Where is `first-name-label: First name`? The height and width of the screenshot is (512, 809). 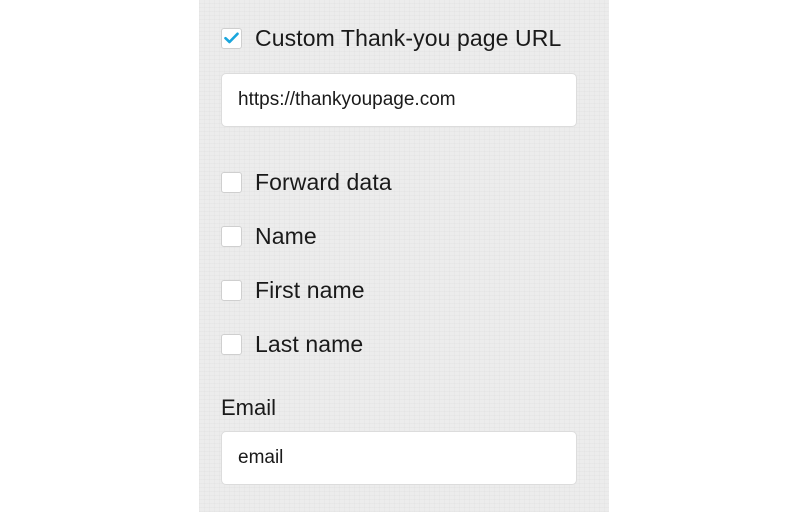 first-name-label: First name is located at coordinates (310, 290).